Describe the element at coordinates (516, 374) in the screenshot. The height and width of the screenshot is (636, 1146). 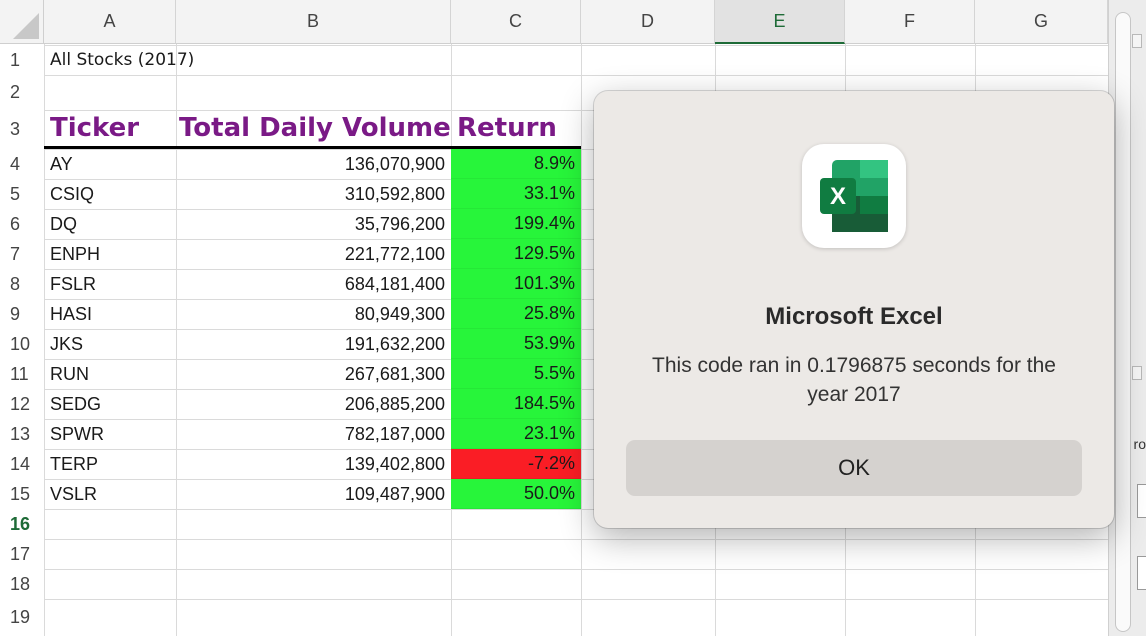
I see `return-cell: 5.5%` at that location.